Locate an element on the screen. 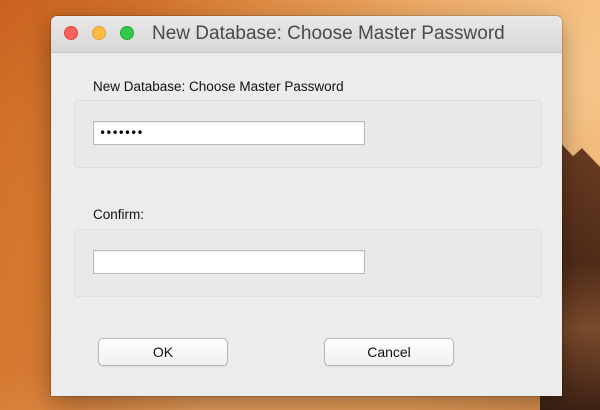 Image resolution: width=600 pixels, height=410 pixels. ok-button: OK is located at coordinates (163, 352).